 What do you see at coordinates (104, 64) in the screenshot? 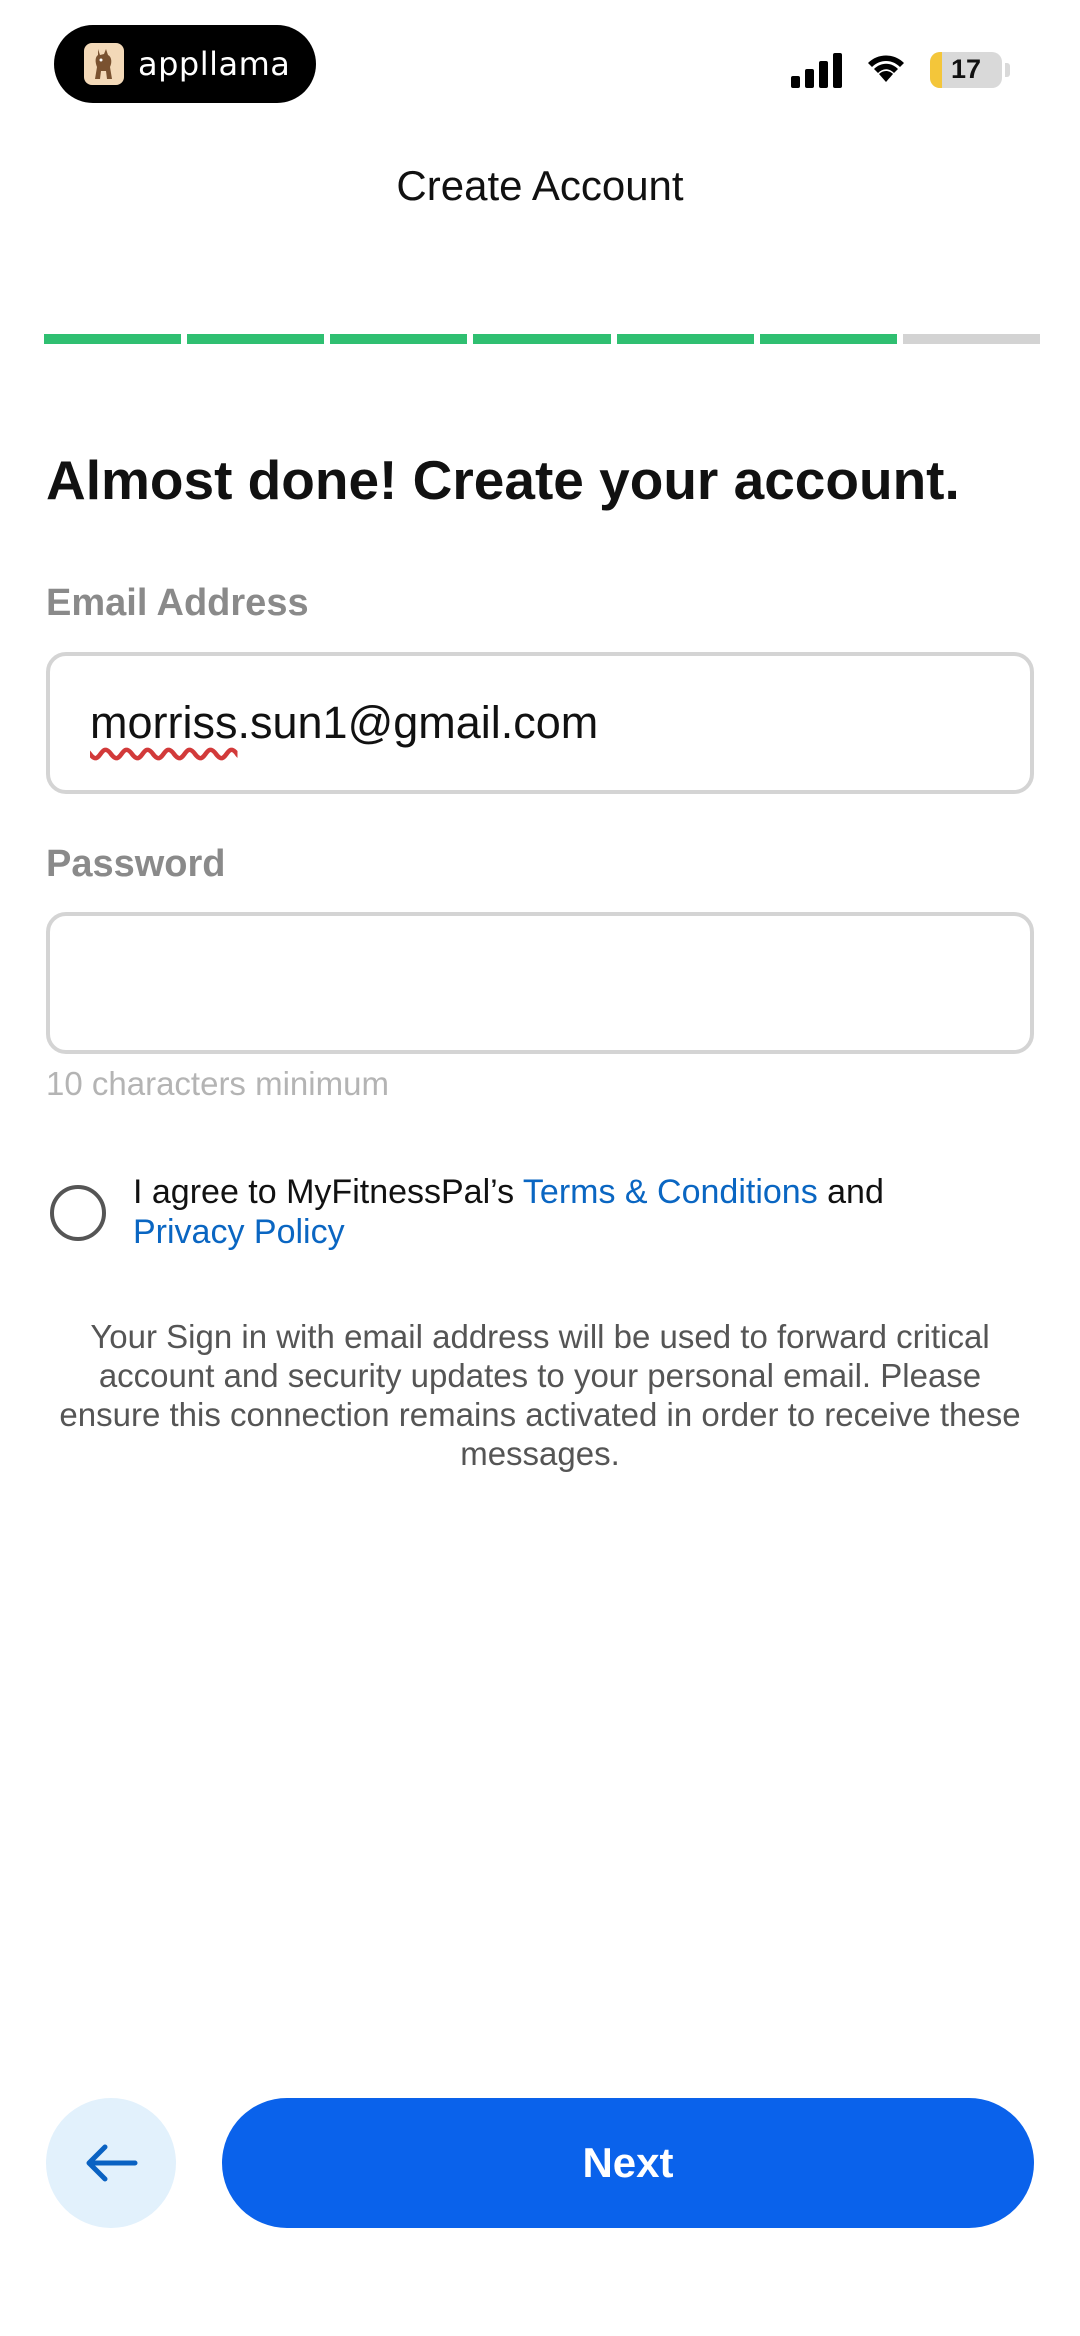
I see `llama-logo-icon` at bounding box center [104, 64].